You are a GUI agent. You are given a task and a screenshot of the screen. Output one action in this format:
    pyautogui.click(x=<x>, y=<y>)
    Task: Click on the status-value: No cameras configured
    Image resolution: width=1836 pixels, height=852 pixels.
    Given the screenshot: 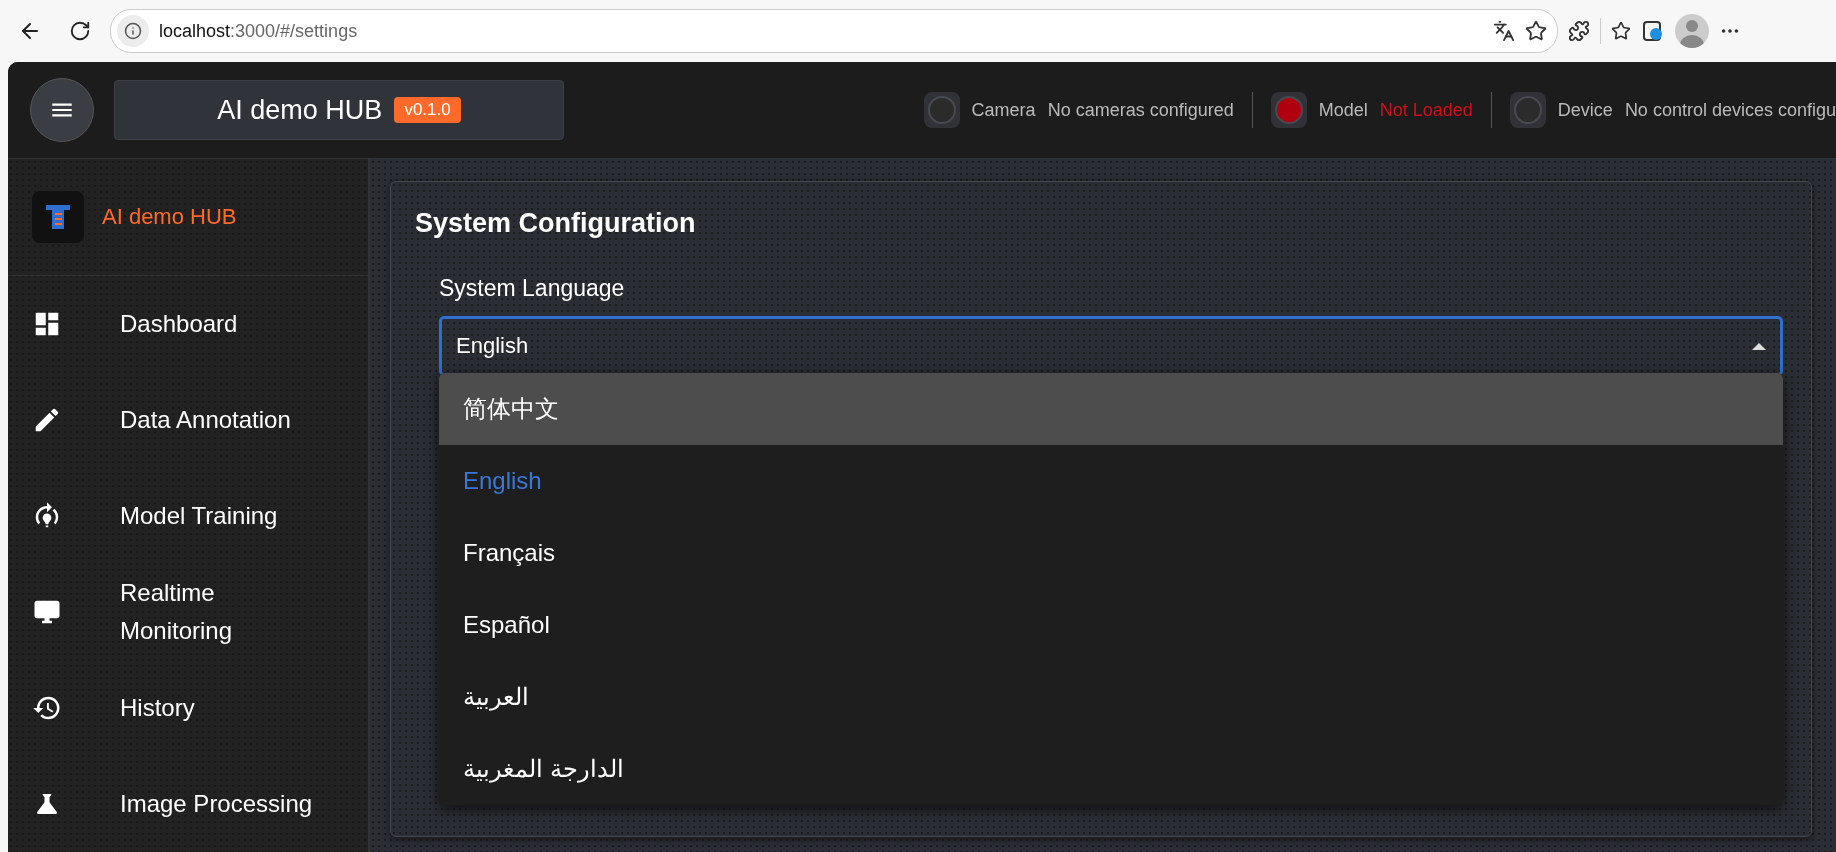 What is the action you would take?
    pyautogui.click(x=1140, y=110)
    